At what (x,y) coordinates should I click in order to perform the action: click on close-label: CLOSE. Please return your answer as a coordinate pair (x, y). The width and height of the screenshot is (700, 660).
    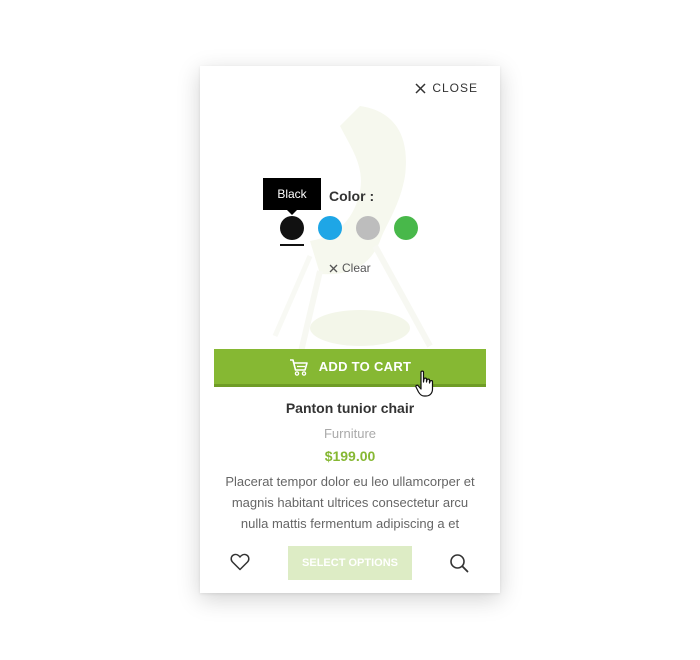
    Looking at the image, I should click on (455, 88).